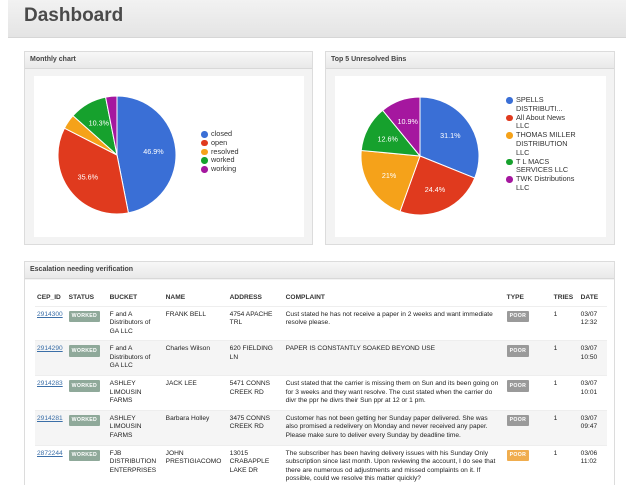  What do you see at coordinates (117, 155) in the screenshot?
I see `monthly-pie-chart: 46.9% 35.6% 10.3%` at bounding box center [117, 155].